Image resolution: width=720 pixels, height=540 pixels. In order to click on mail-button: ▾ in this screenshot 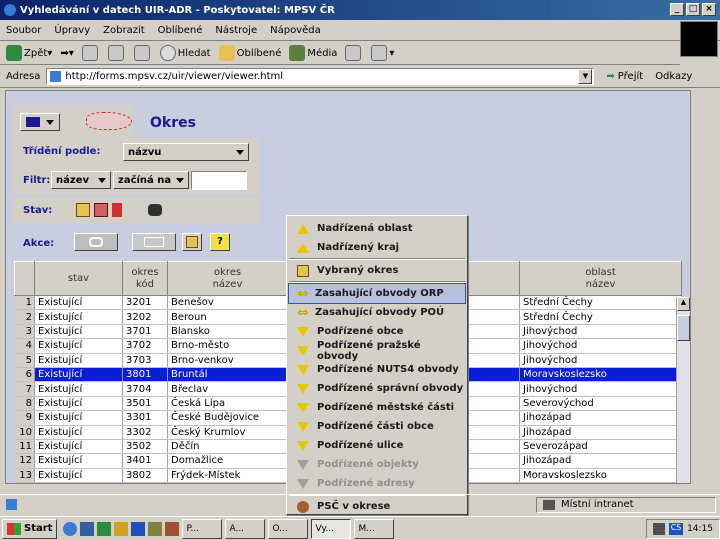, I will do `click(382, 53)`.